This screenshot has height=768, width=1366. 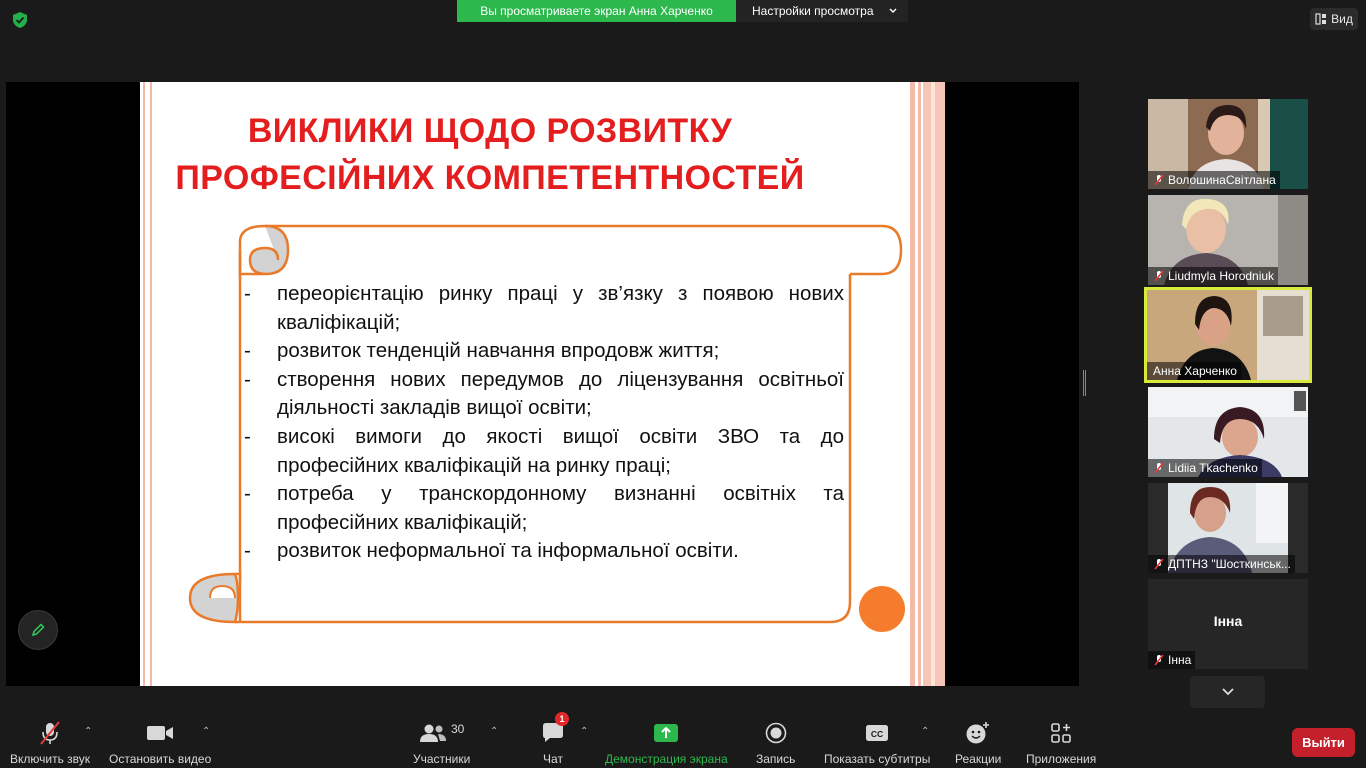 What do you see at coordinates (1228, 240) in the screenshot?
I see `video-tile: Liudmyla Horodniuk` at bounding box center [1228, 240].